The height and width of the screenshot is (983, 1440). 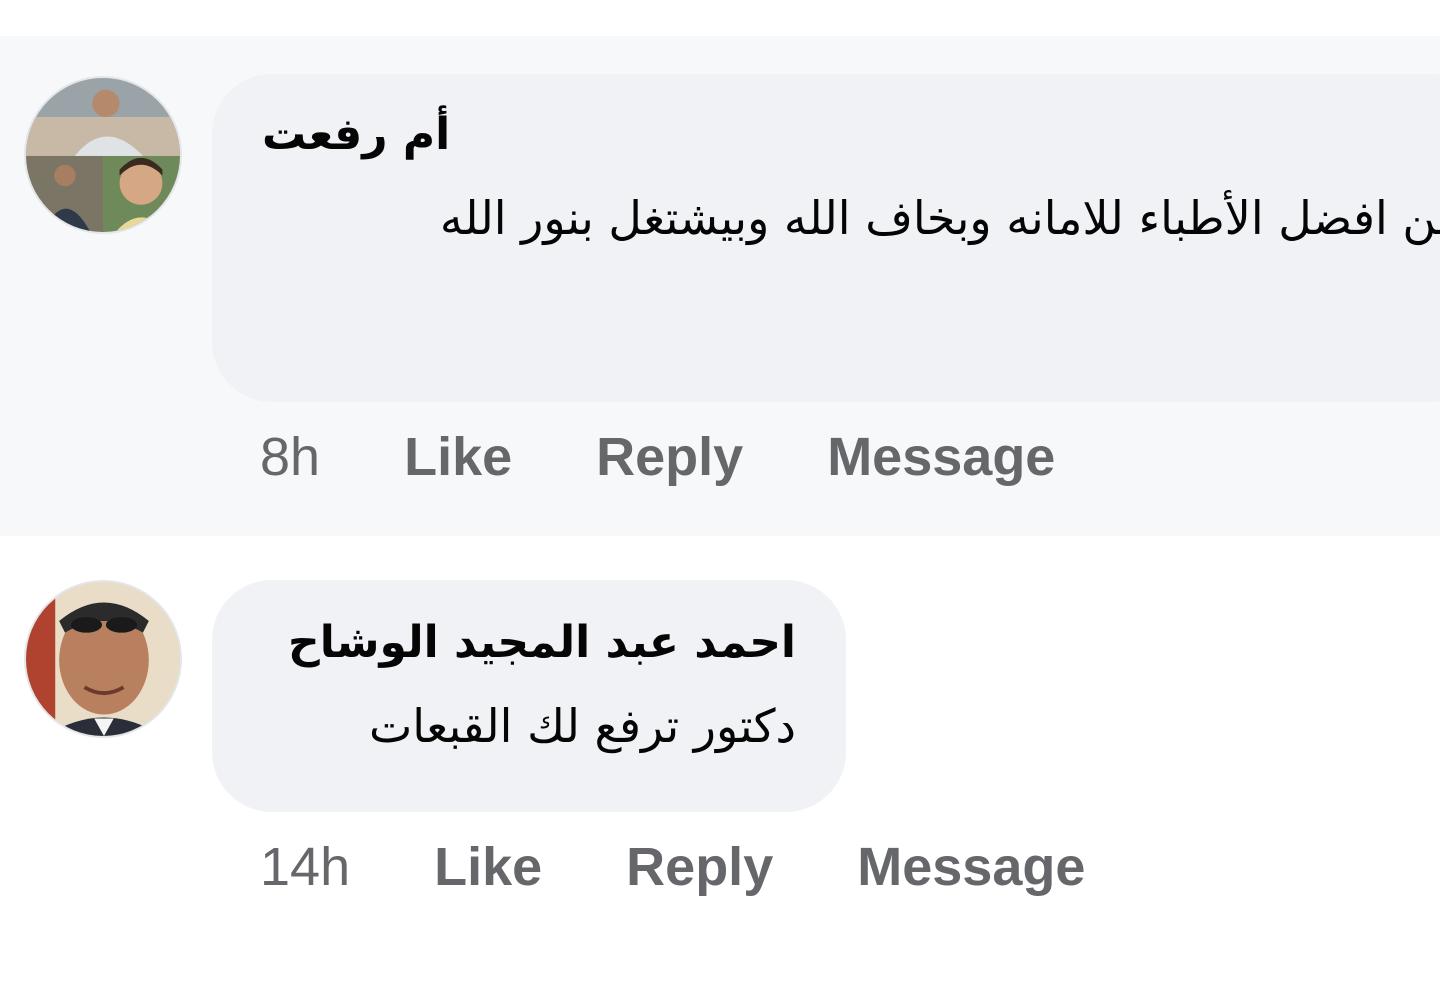 I want to click on comment-timestamp: 14h, so click(x=305, y=867).